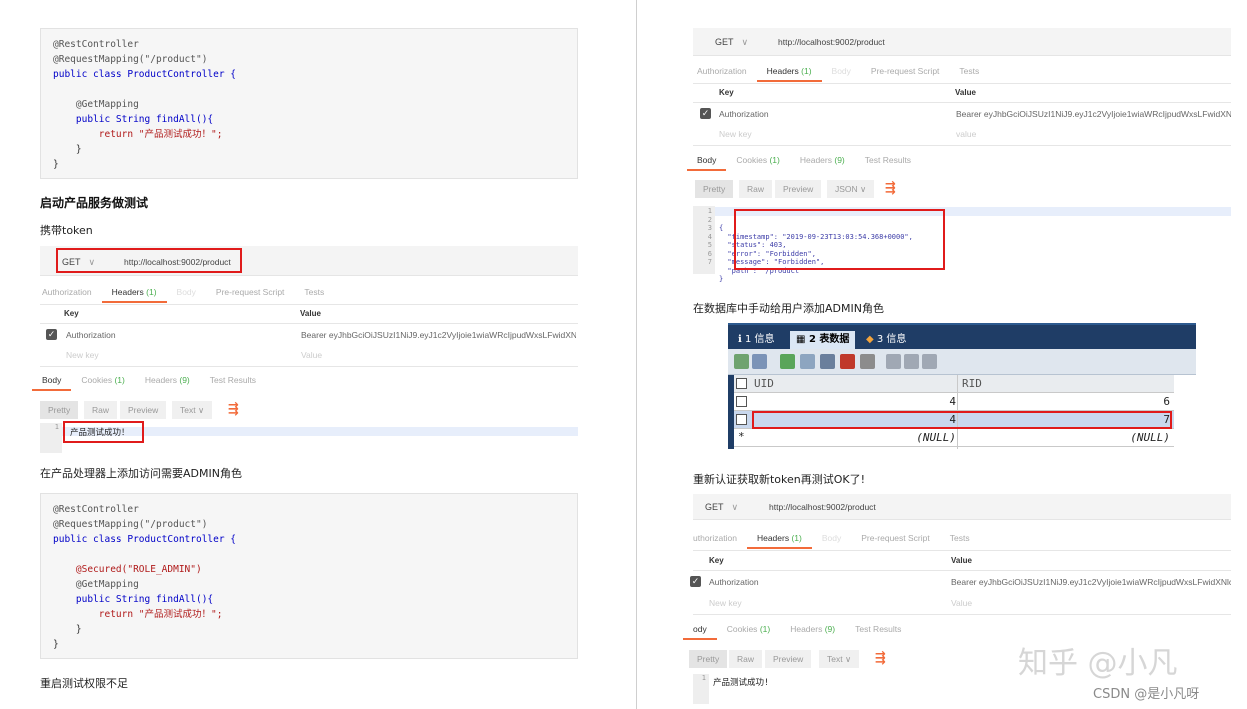  I want to click on column-header-rid: RID, so click(1067, 383).